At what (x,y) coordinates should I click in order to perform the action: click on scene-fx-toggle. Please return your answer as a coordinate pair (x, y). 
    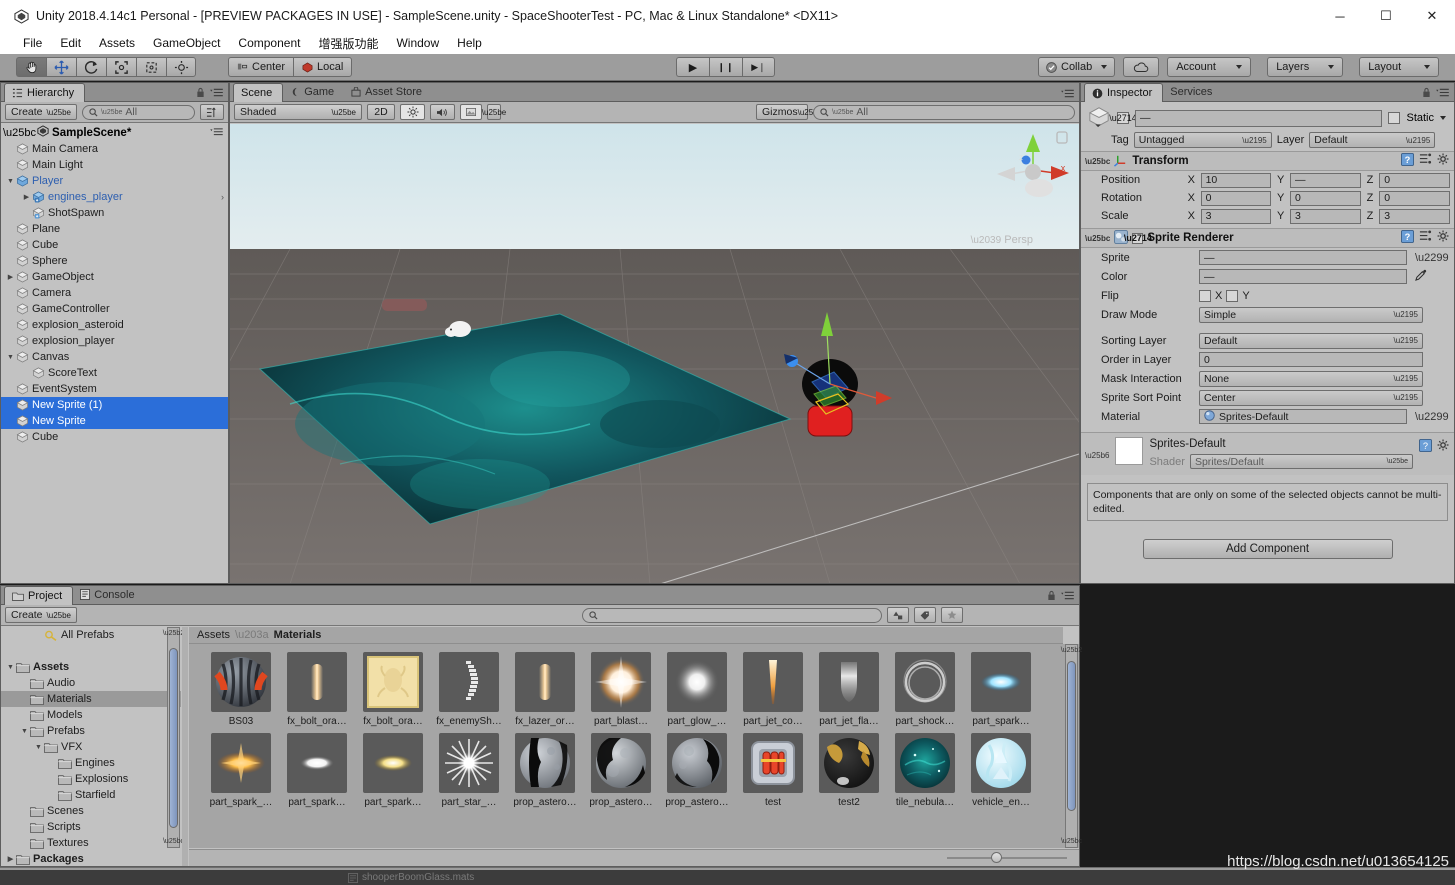
    Looking at the image, I should click on (471, 112).